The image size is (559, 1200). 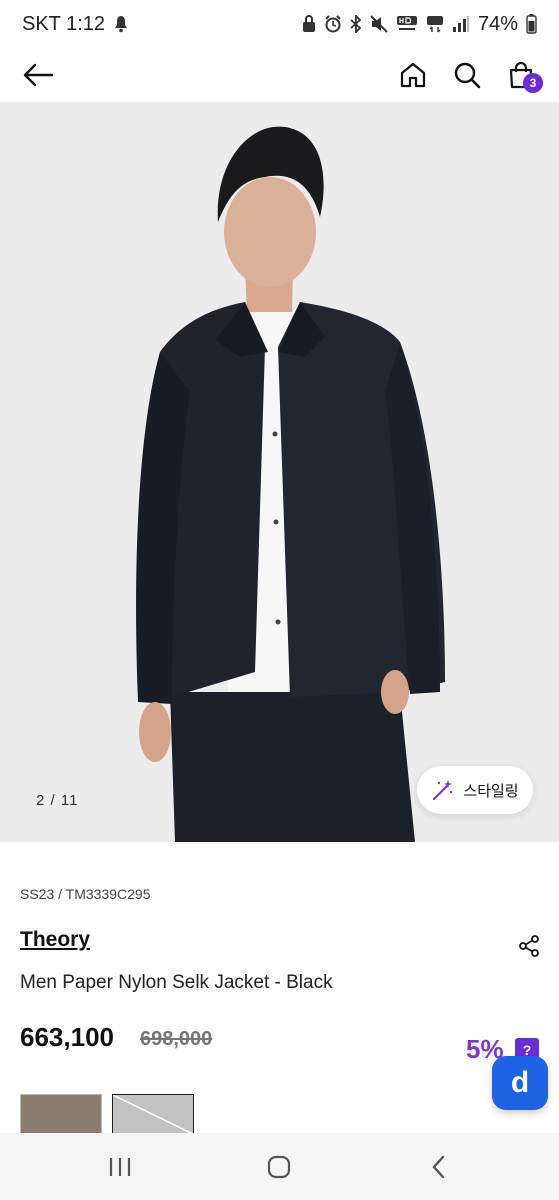 I want to click on slash-icon, so click(x=153, y=1114).